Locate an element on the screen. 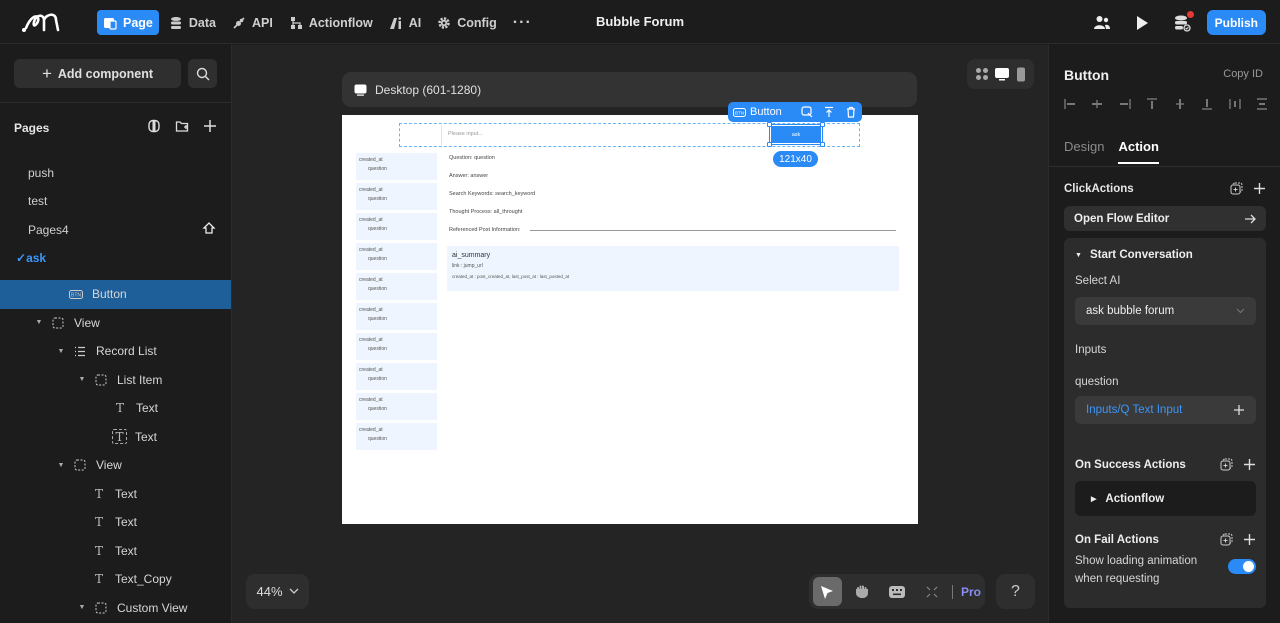 The image size is (1280, 623). comment-tool is located at coordinates (897, 591).